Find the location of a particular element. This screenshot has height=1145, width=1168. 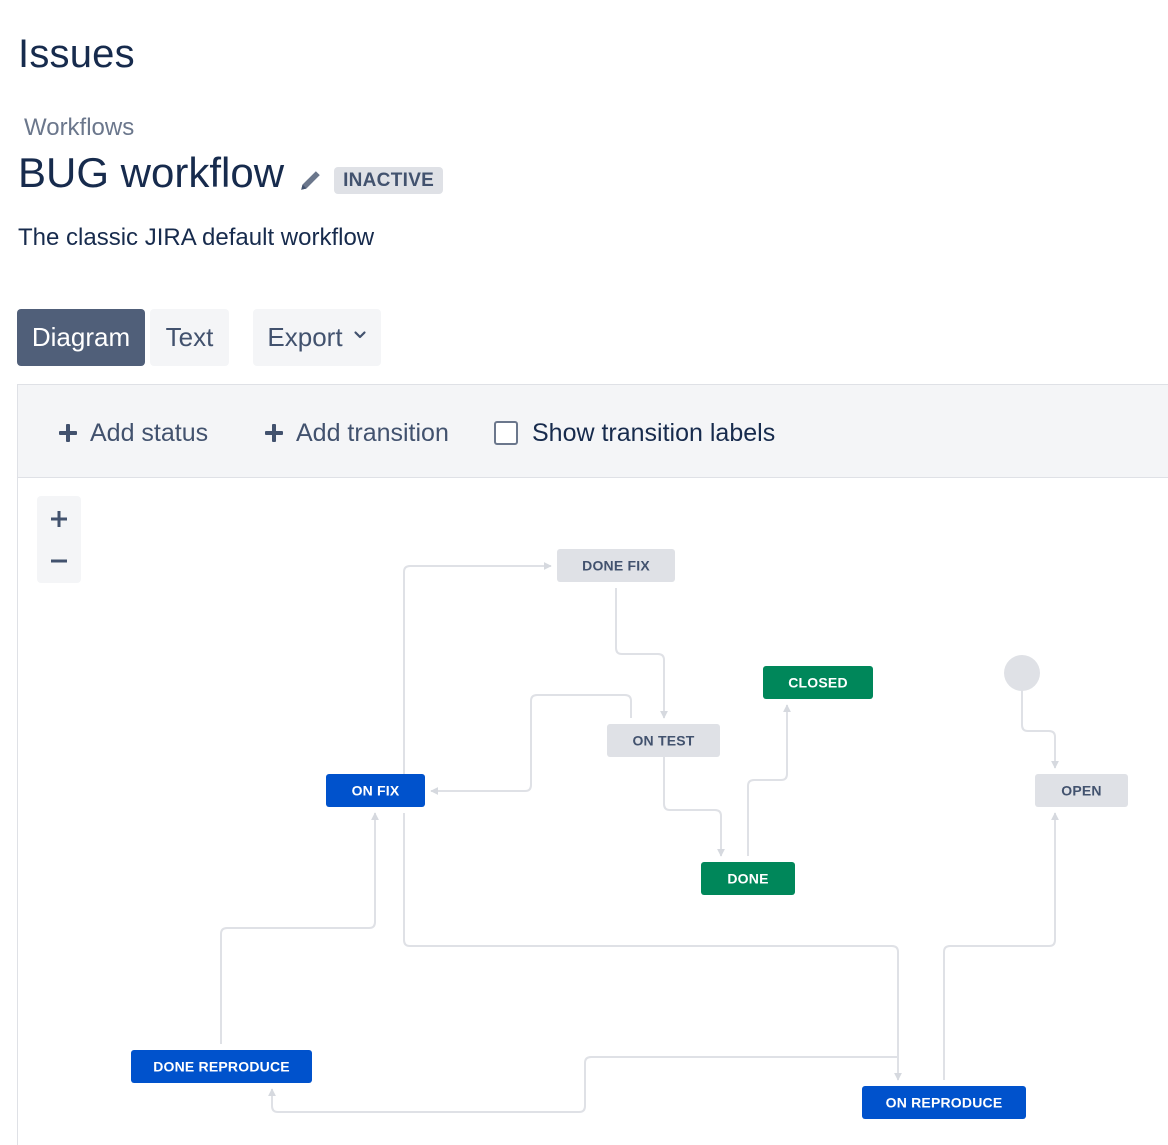

status-node-done-fix: DONE FIX is located at coordinates (616, 565).